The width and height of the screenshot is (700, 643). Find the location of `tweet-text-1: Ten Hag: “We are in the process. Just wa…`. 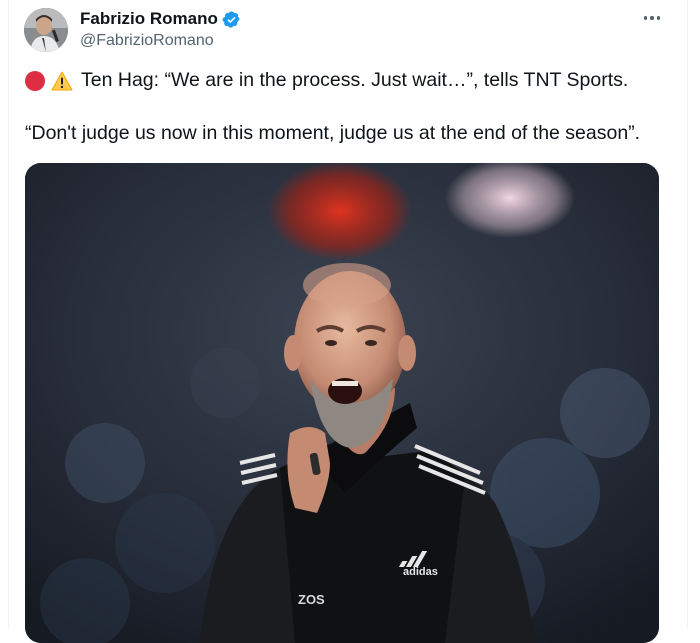

tweet-text-1: Ten Hag: “We are in the process. Just wa… is located at coordinates (355, 80).